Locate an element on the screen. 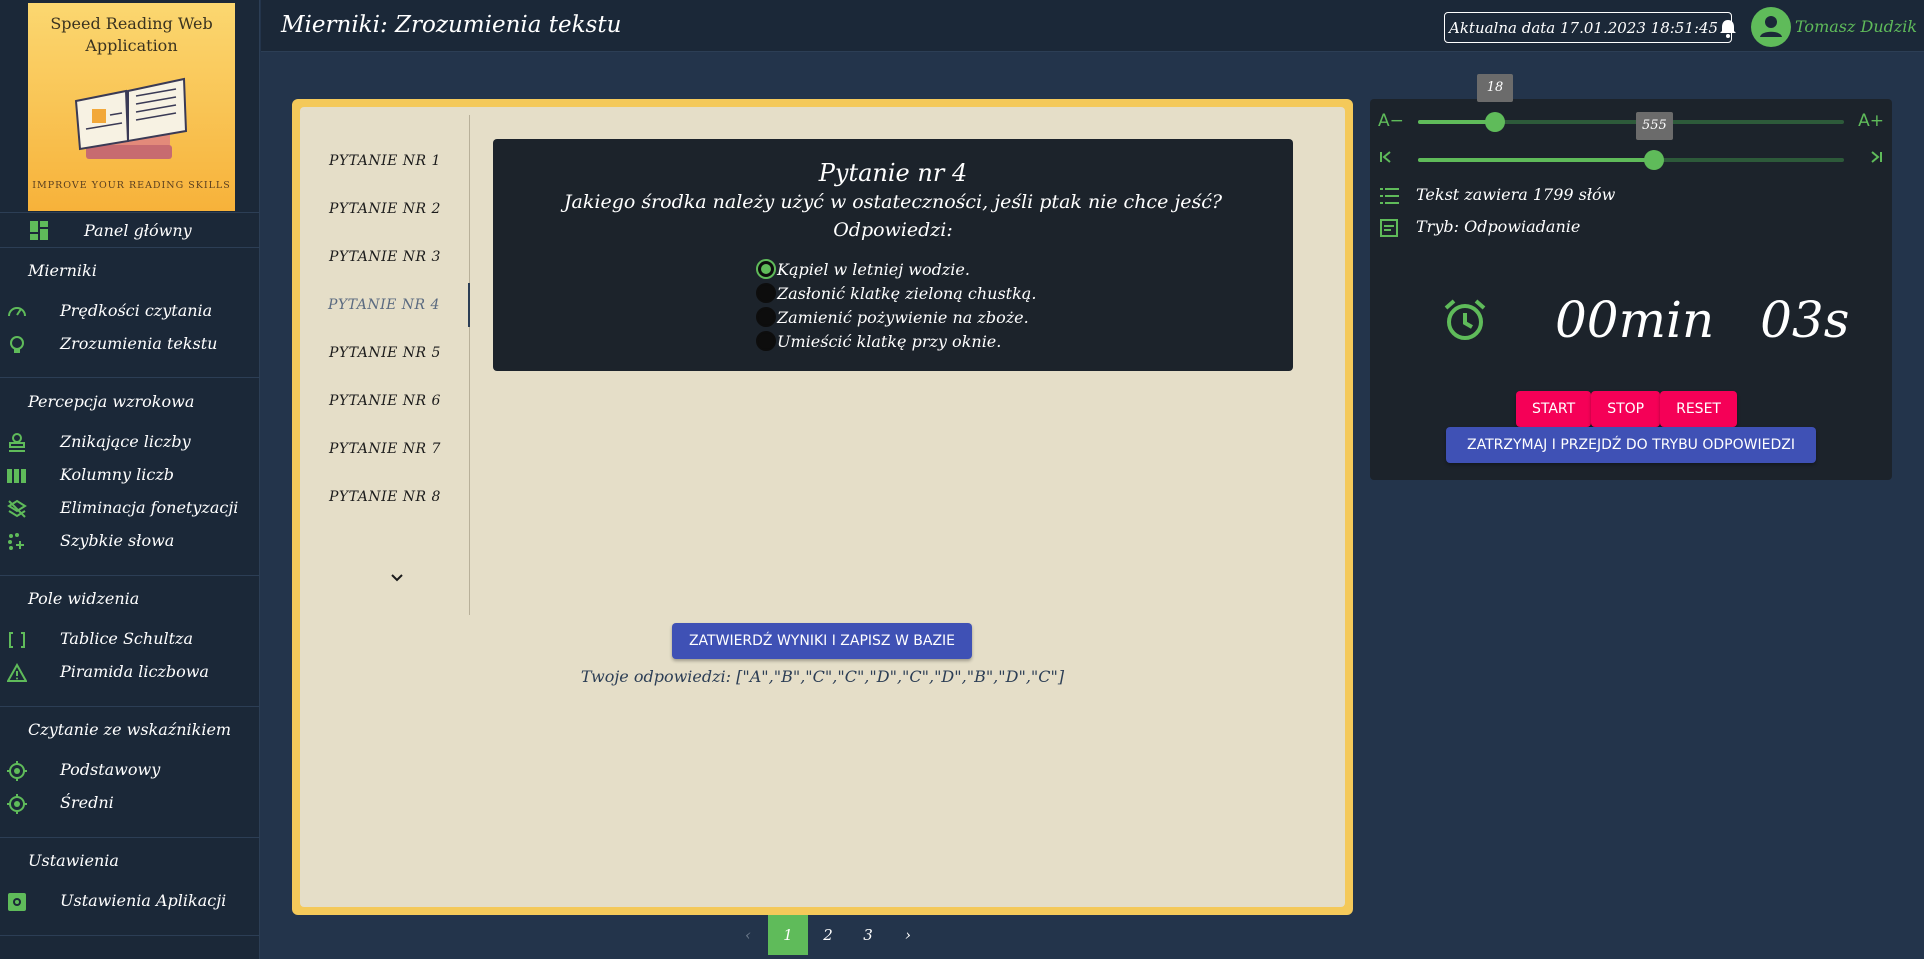  sidebar-item-dashboard: Panel główny is located at coordinates (129, 230).